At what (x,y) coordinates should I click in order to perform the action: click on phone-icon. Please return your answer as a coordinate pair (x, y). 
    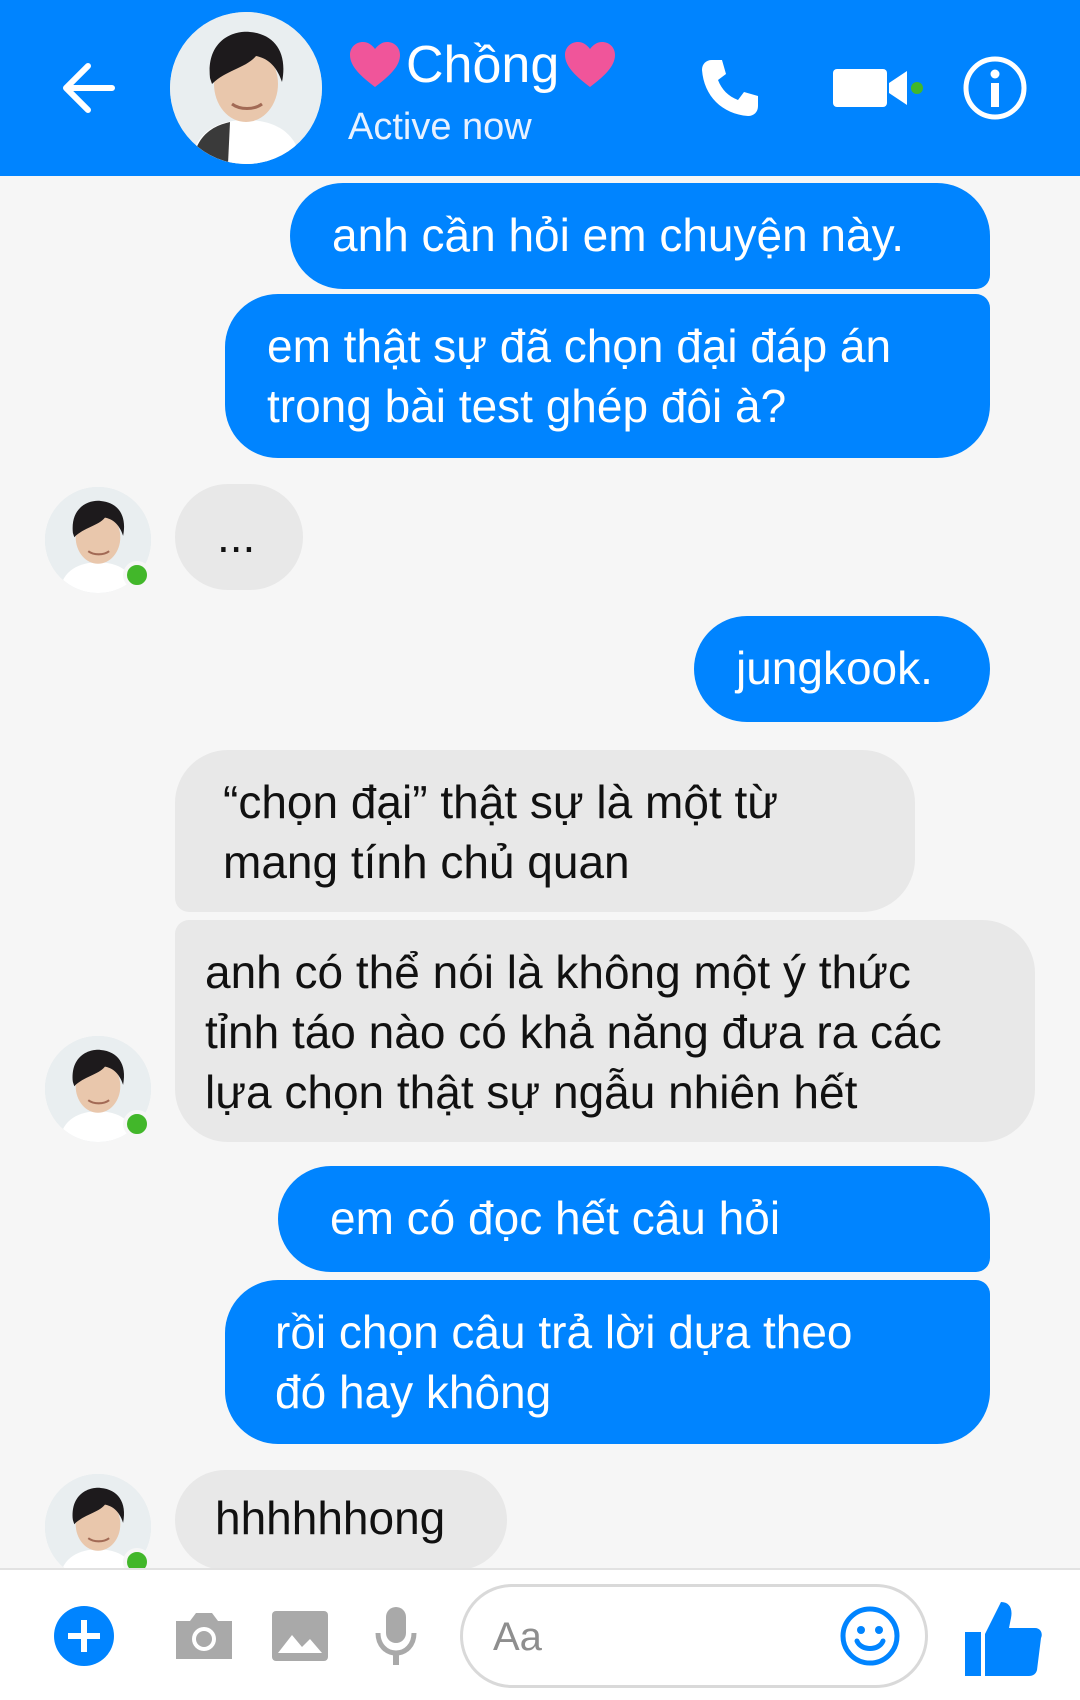
    Looking at the image, I should click on (730, 88).